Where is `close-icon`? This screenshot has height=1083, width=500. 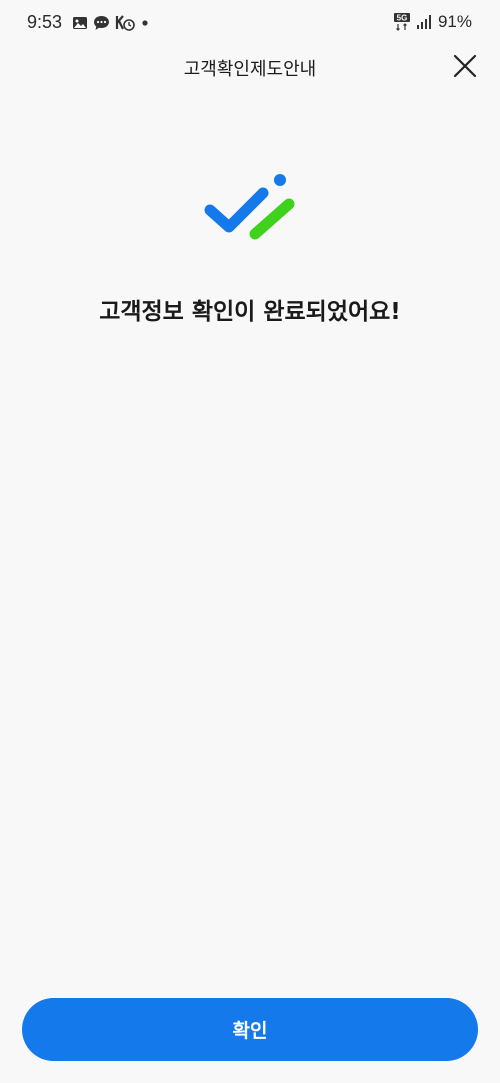 close-icon is located at coordinates (465, 66).